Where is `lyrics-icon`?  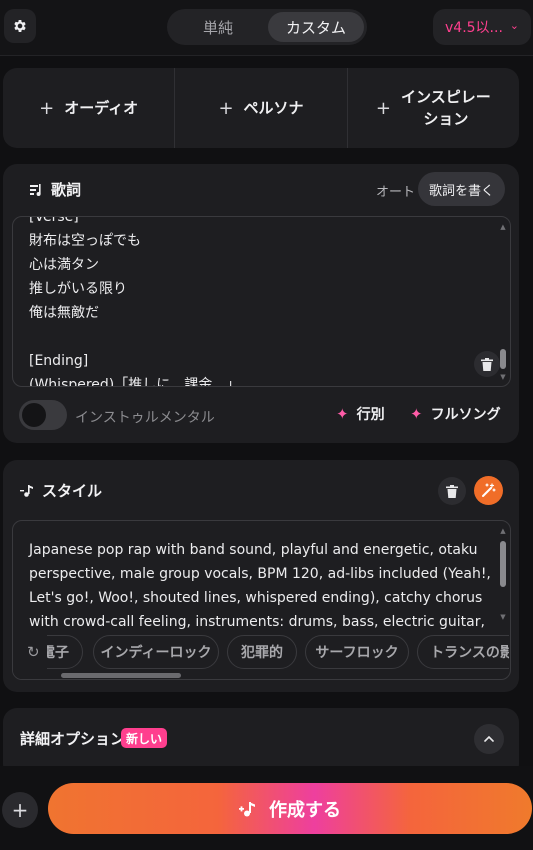 lyrics-icon is located at coordinates (35, 189).